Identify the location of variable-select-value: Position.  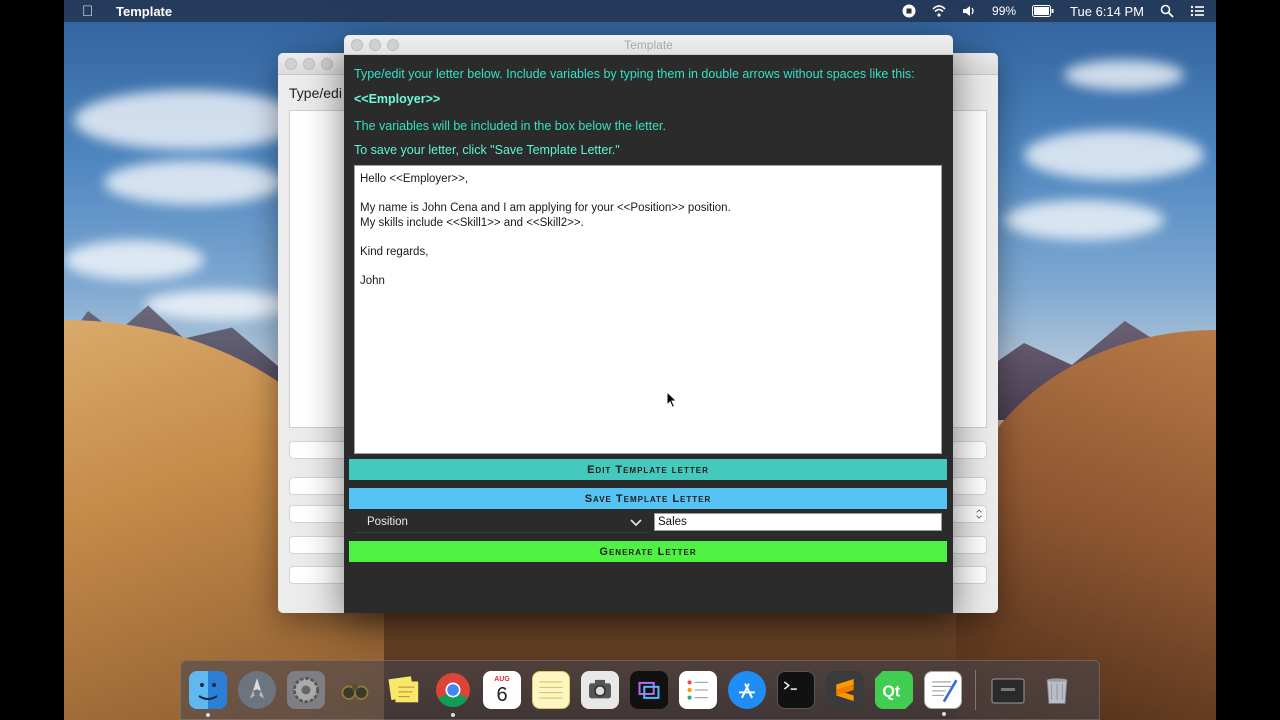
(387, 522).